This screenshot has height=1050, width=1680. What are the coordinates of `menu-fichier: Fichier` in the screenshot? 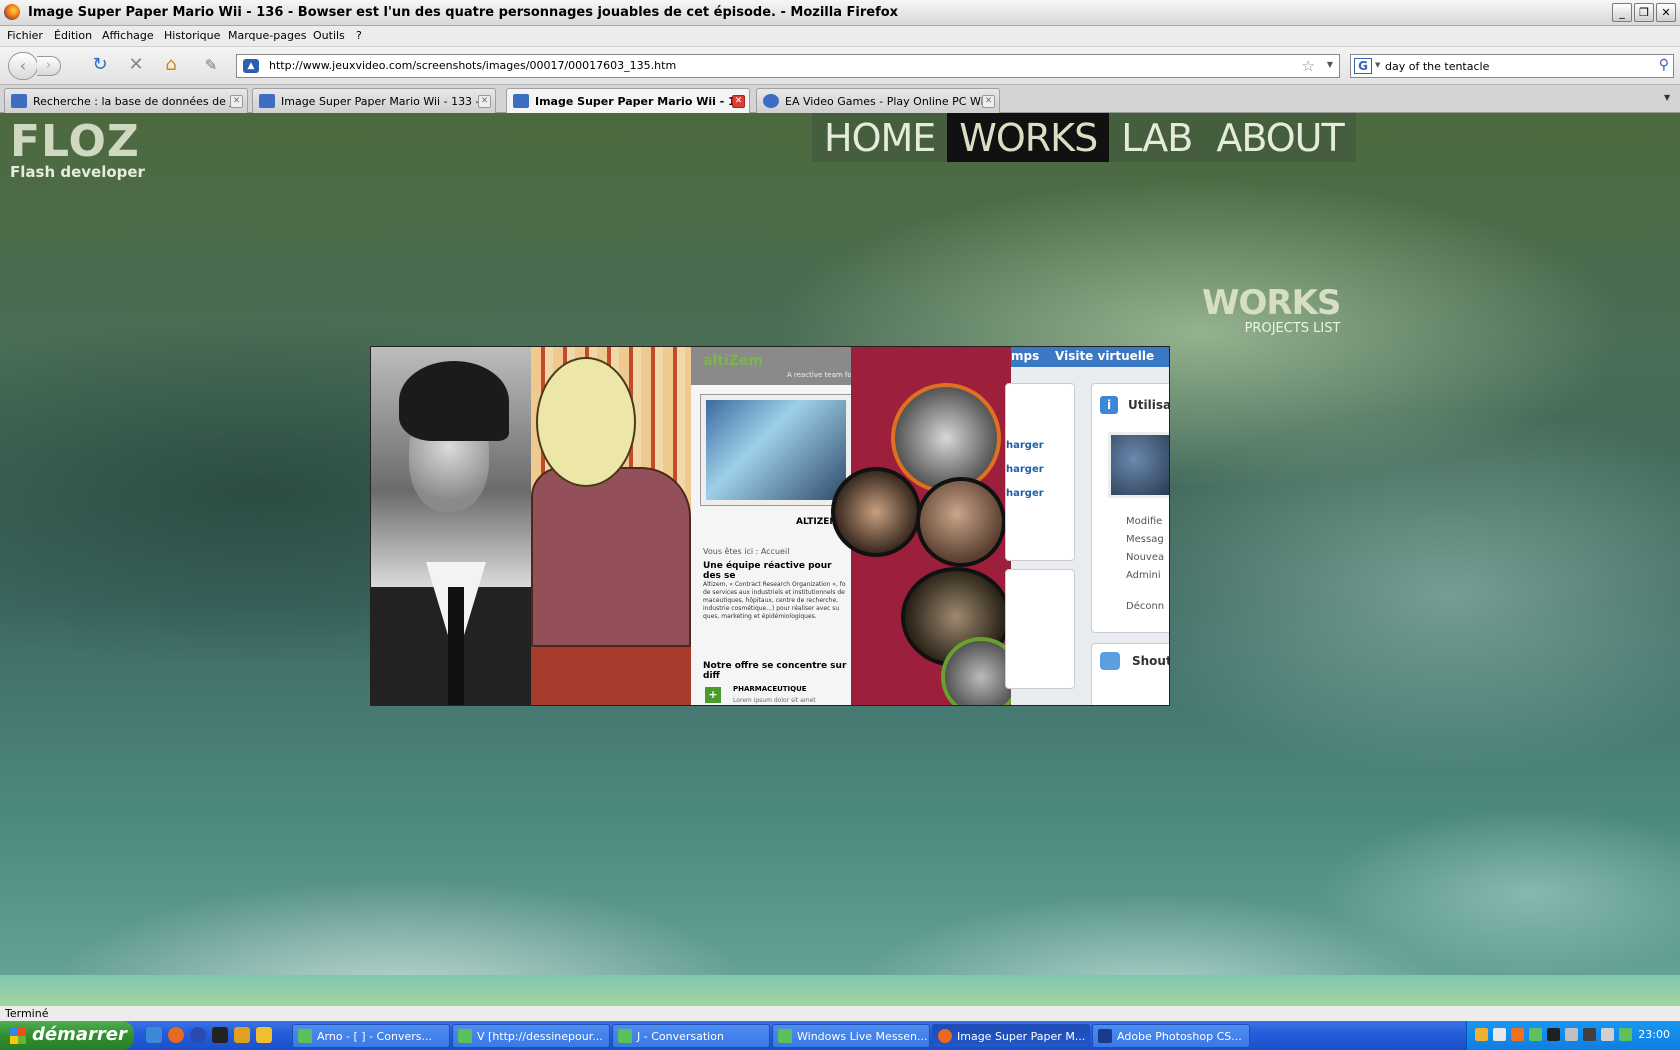 It's located at (25, 35).